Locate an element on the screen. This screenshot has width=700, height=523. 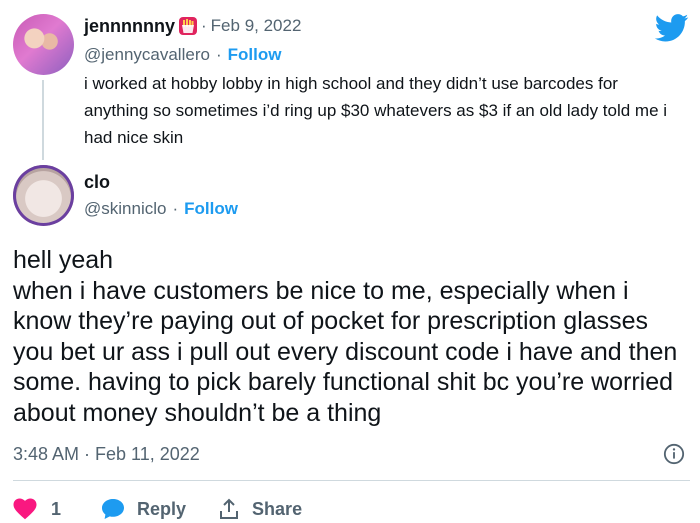
quoted-author-name-row: jennnnnny · Feb 9, 2022 is located at coordinates (192, 26).